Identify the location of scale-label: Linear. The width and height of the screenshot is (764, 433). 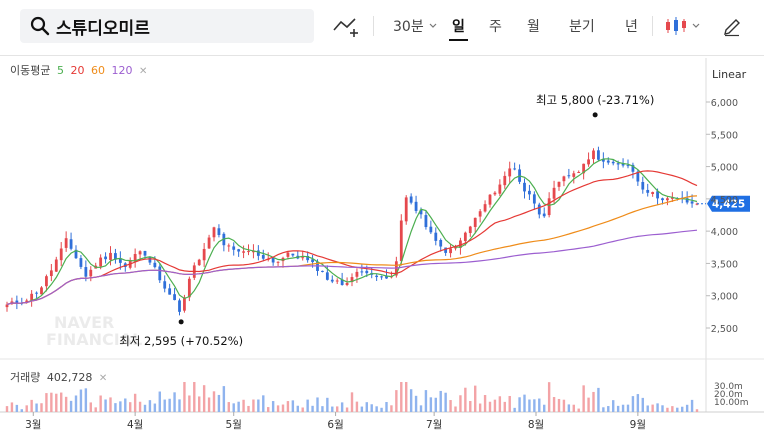
(729, 74).